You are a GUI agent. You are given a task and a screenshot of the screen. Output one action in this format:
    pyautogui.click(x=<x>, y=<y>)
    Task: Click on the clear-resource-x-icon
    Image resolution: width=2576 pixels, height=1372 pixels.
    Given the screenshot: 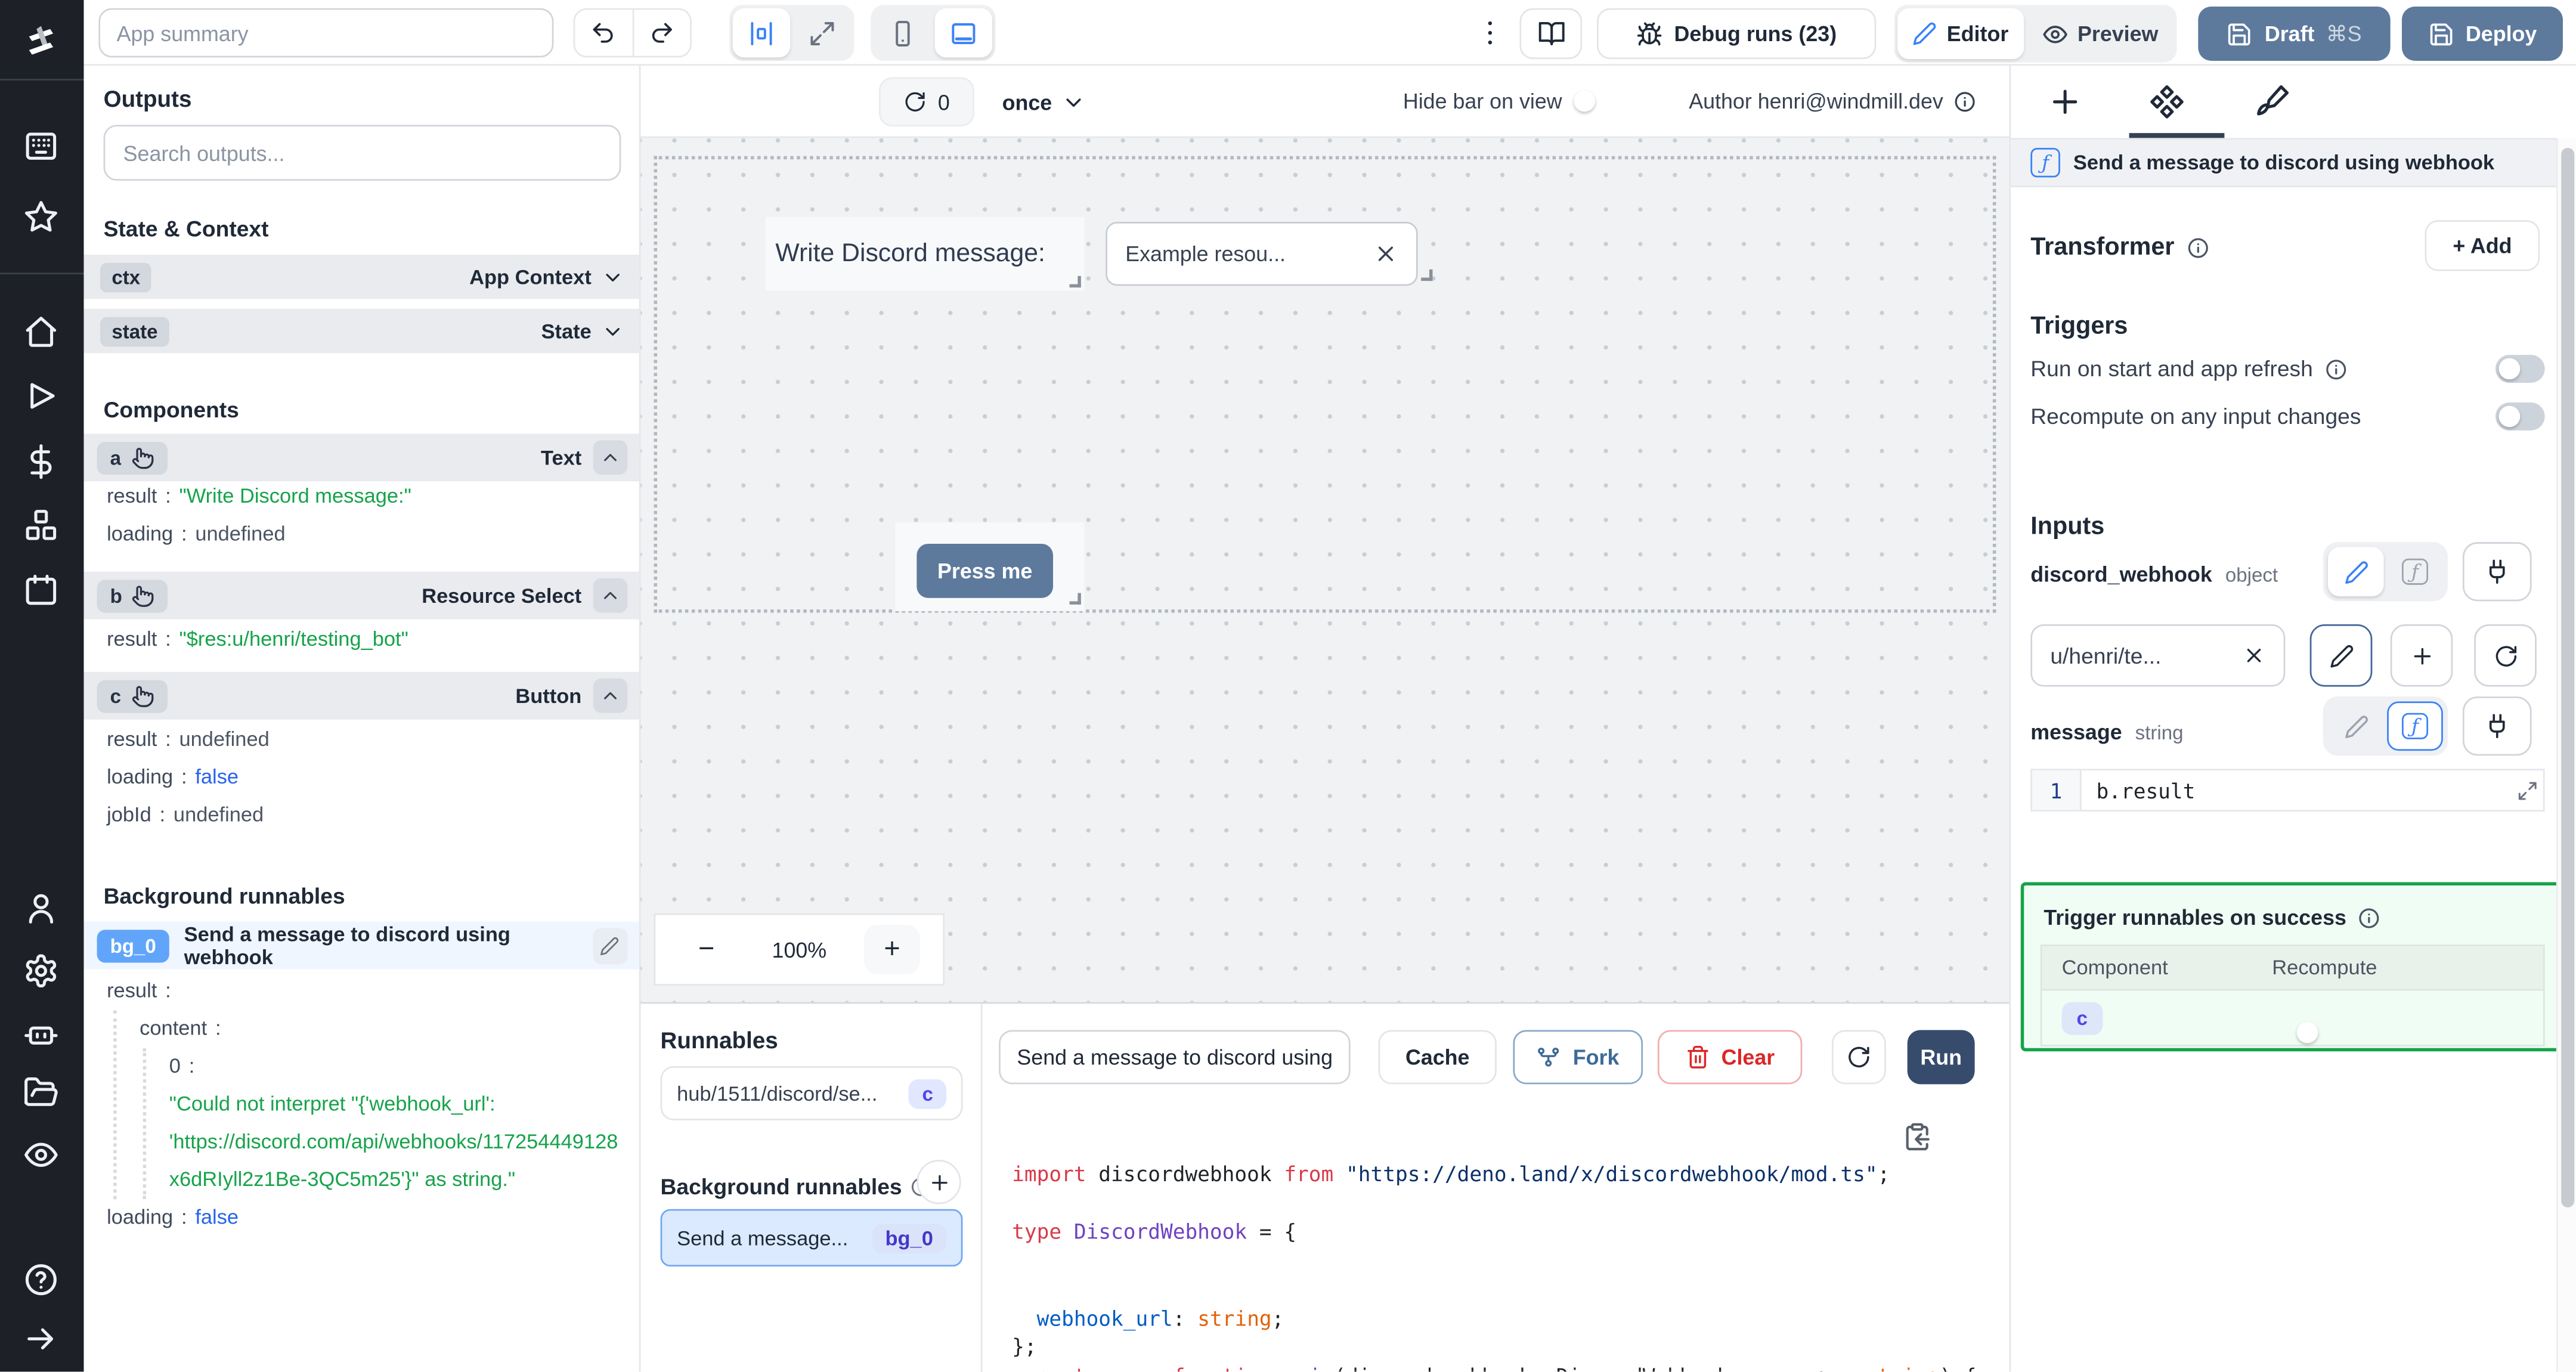 What is the action you would take?
    pyautogui.click(x=2254, y=655)
    